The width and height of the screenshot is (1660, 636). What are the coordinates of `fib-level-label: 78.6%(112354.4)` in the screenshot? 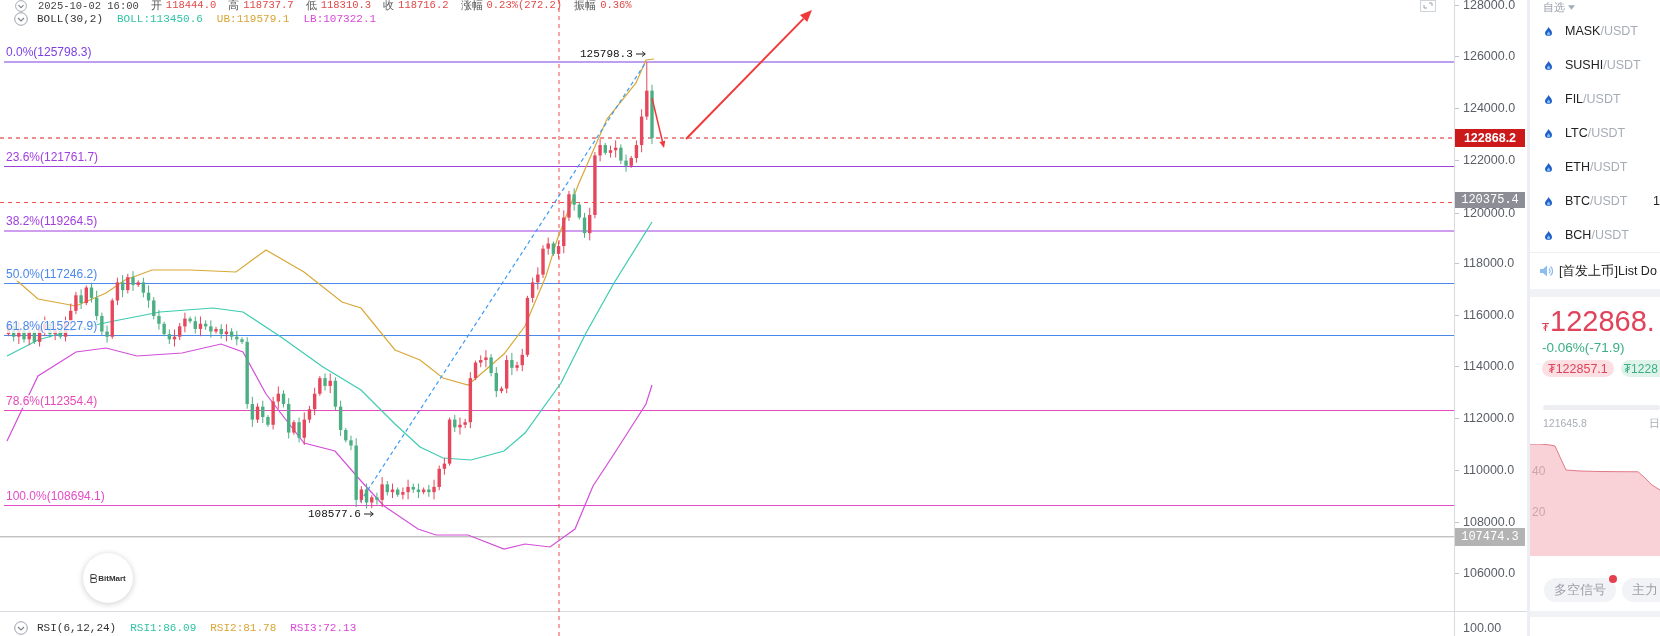 It's located at (52, 401).